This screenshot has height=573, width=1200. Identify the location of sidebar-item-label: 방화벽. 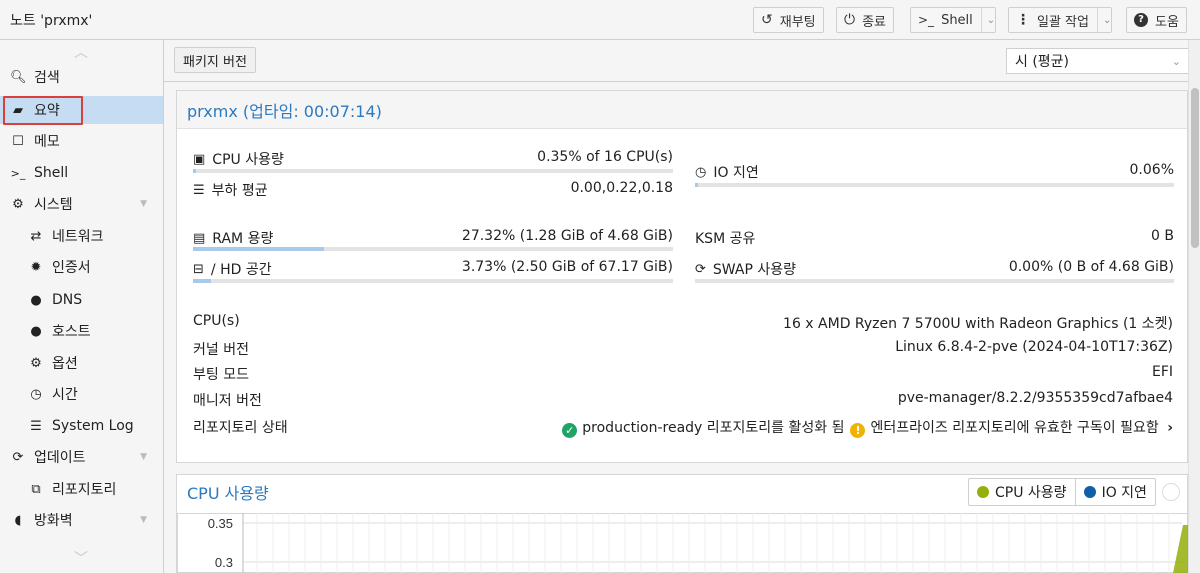
(53, 521).